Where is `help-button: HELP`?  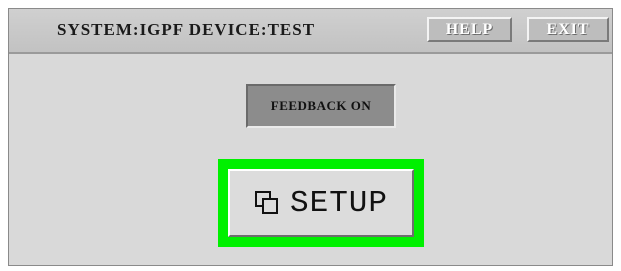 help-button: HELP is located at coordinates (469, 29).